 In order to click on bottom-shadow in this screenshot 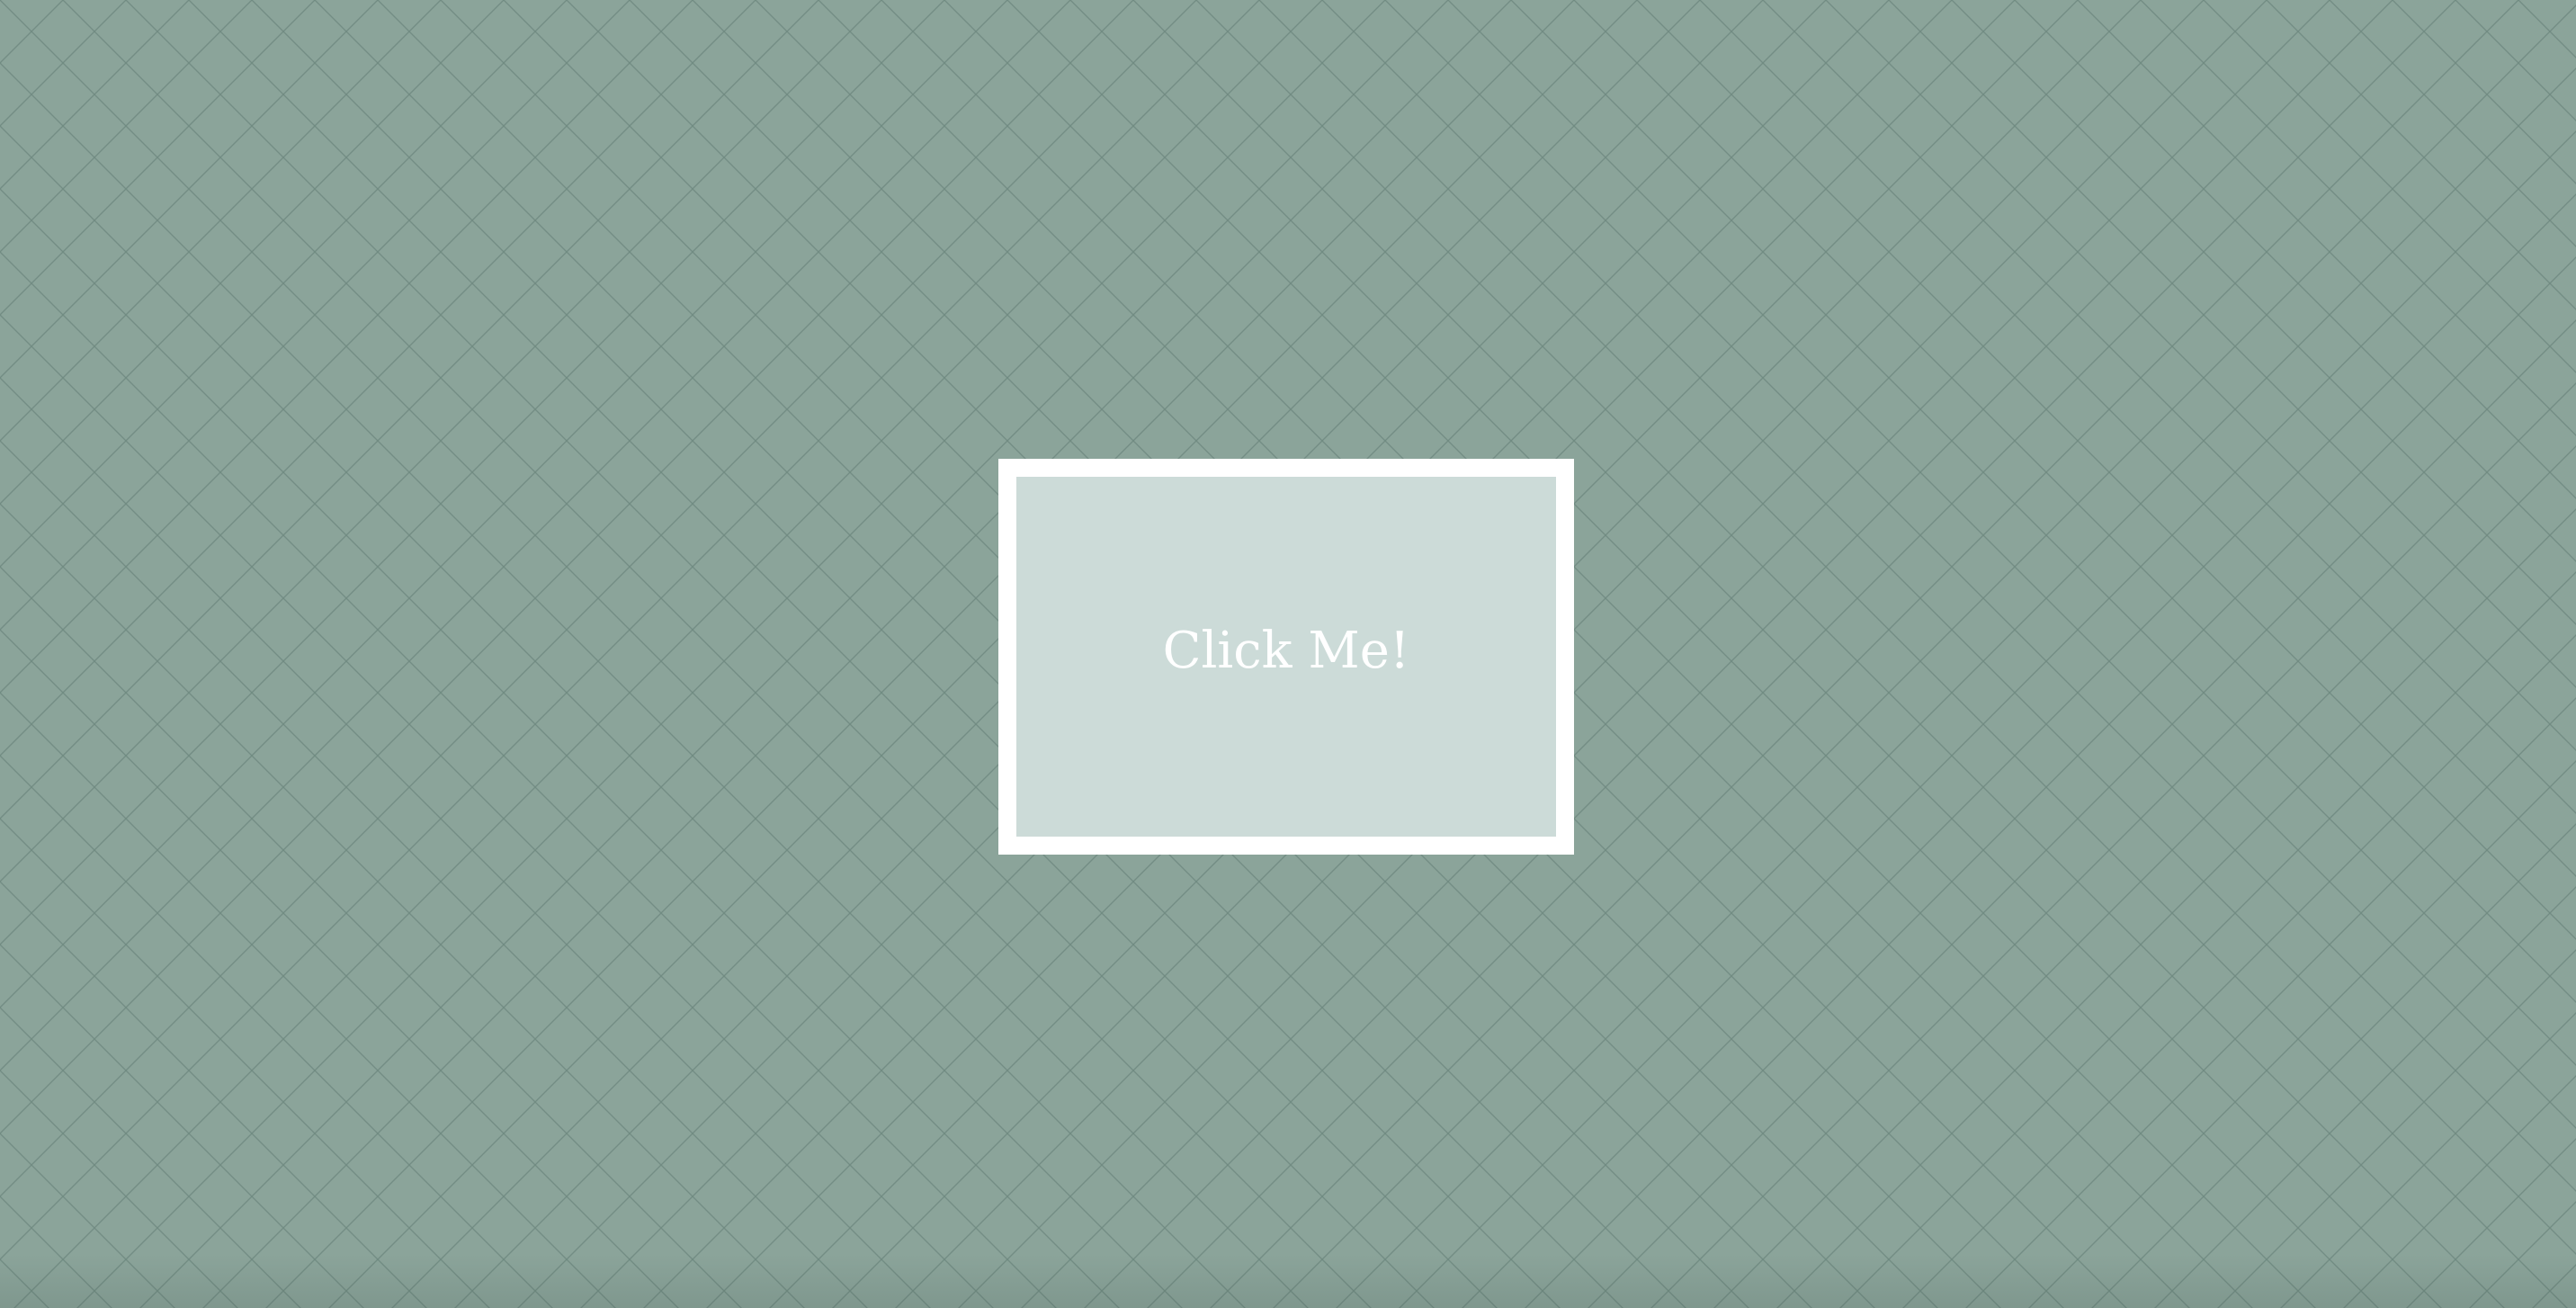, I will do `click(1288, 1281)`.